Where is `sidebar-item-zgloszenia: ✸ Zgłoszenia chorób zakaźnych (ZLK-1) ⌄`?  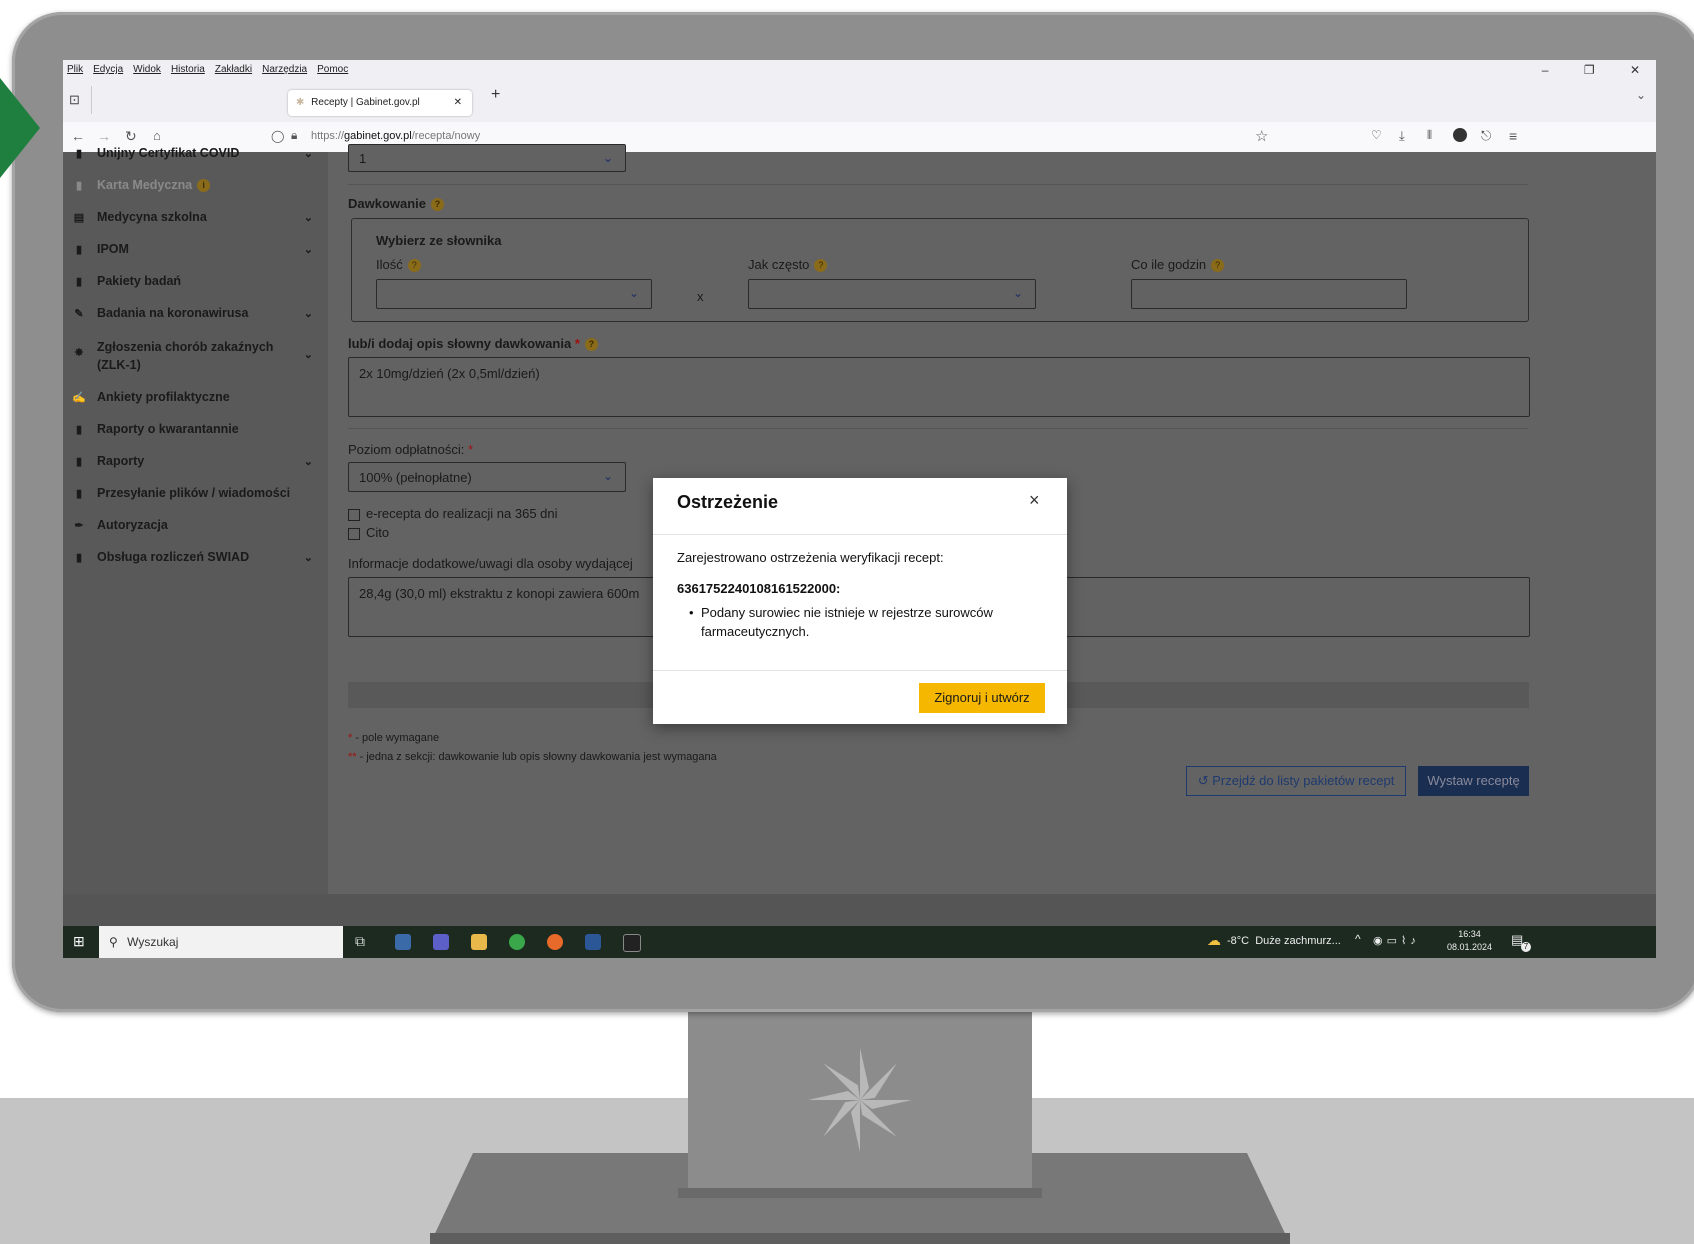
sidebar-item-zgloszenia: ✸ Zgłoszenia chorób zakaźnych (ZLK-1) ⌄ is located at coordinates (196, 356).